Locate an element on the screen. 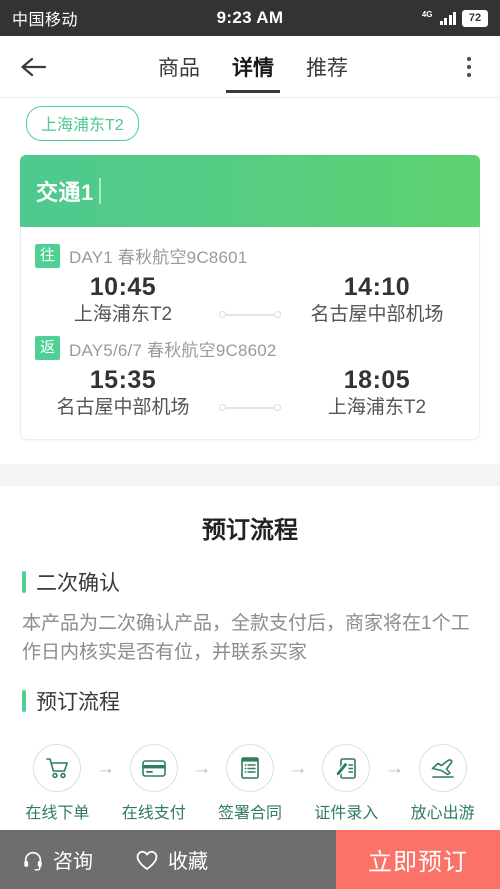 Image resolution: width=500 pixels, height=889 pixels. flight-title-outbound: DAY1 春秋航空9C8601 is located at coordinates (158, 257).